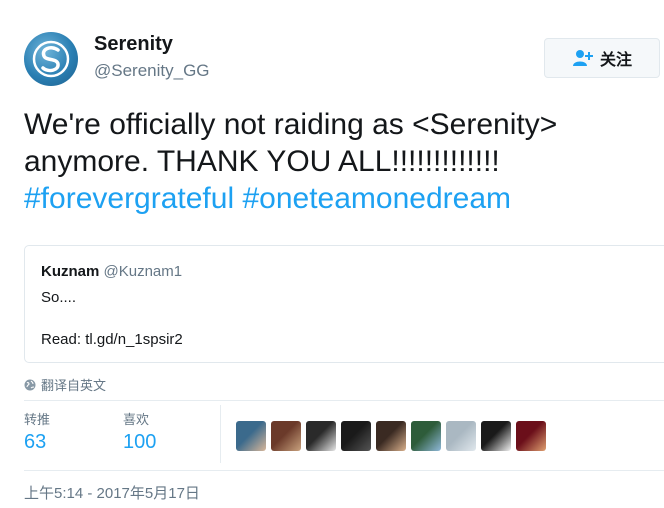 The image size is (664, 508). What do you see at coordinates (112, 339) in the screenshot?
I see `quoted-text-line2: Read: tl.gd/n_1spsir2` at bounding box center [112, 339].